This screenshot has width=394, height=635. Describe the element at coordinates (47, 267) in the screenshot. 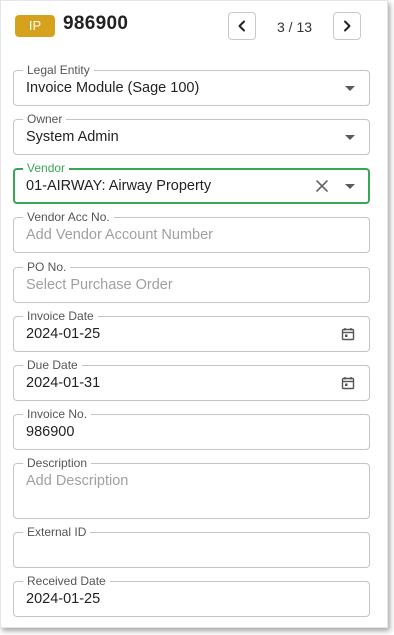

I see `po-number-label: PO No.` at that location.